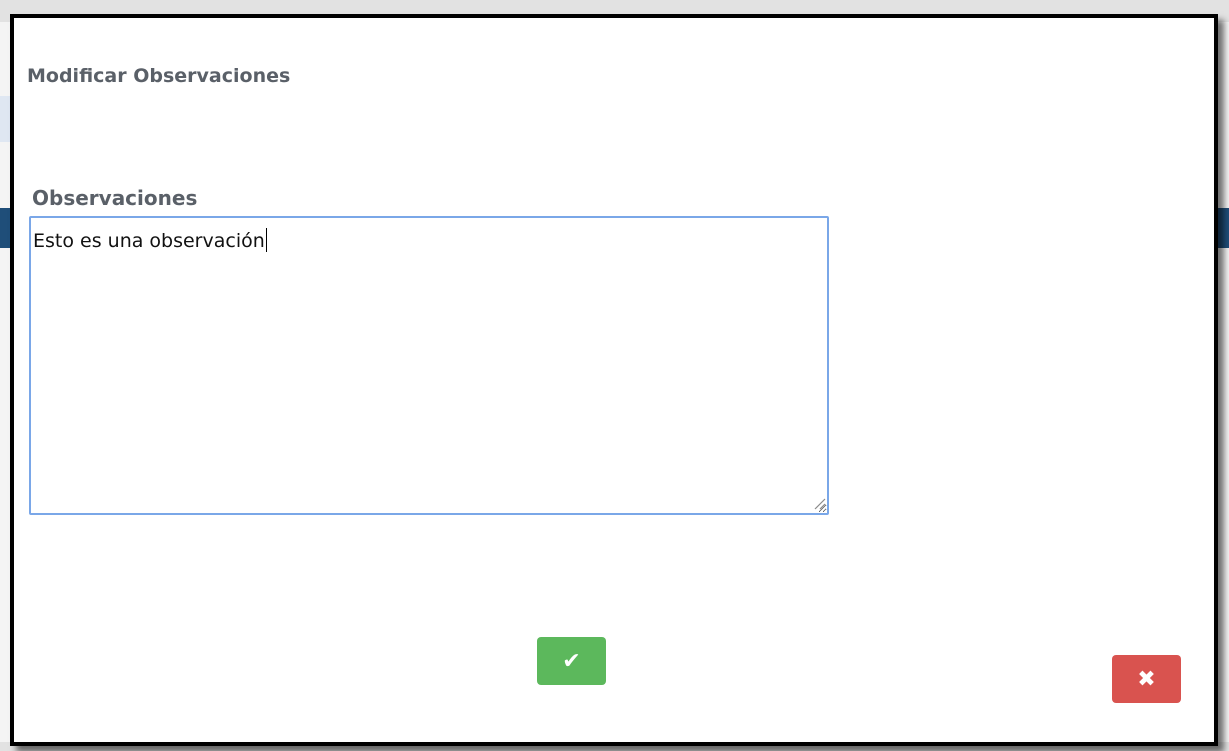 The image size is (1229, 751). Describe the element at coordinates (159, 76) in the screenshot. I see `dialog-title: Modificar Observaciones` at that location.